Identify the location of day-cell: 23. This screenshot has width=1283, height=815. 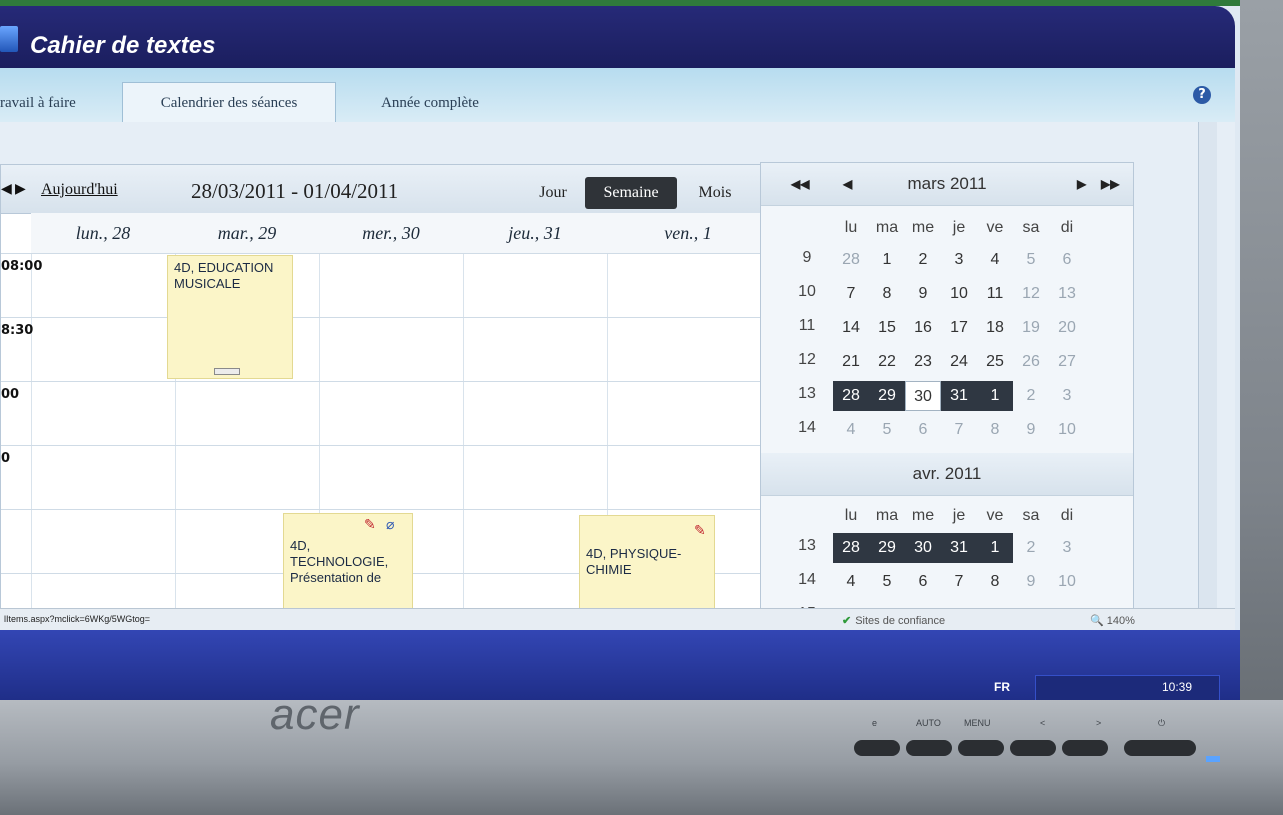
(923, 362).